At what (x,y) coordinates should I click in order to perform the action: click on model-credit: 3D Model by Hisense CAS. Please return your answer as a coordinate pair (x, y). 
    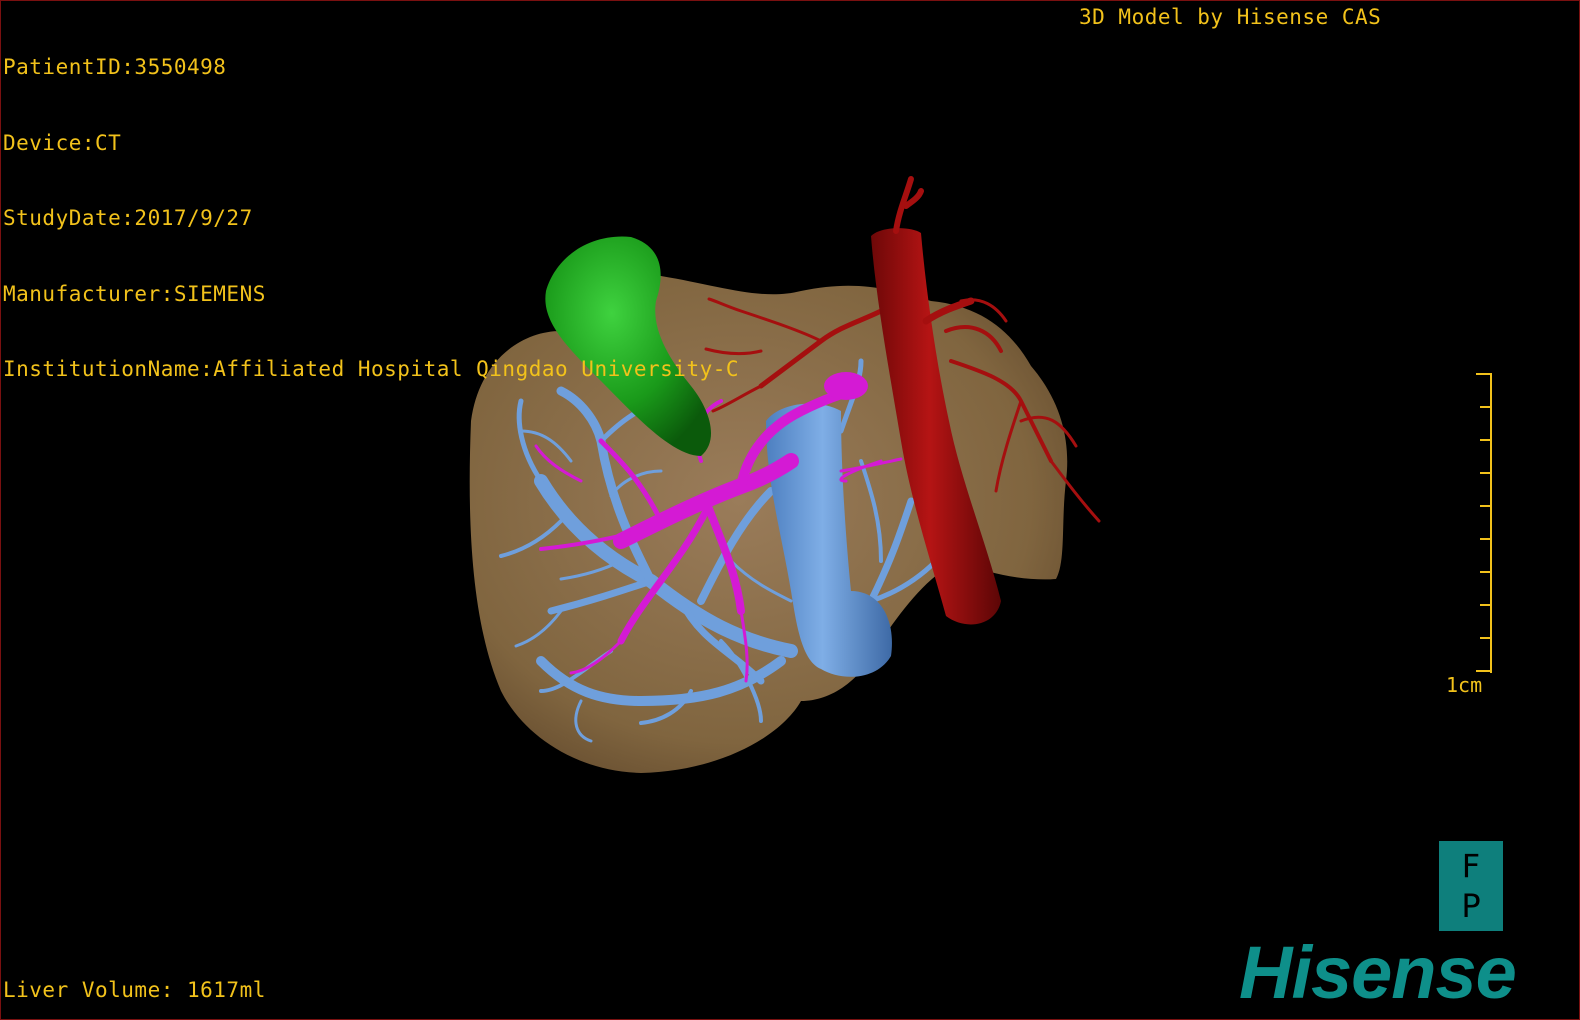
    Looking at the image, I should click on (1230, 17).